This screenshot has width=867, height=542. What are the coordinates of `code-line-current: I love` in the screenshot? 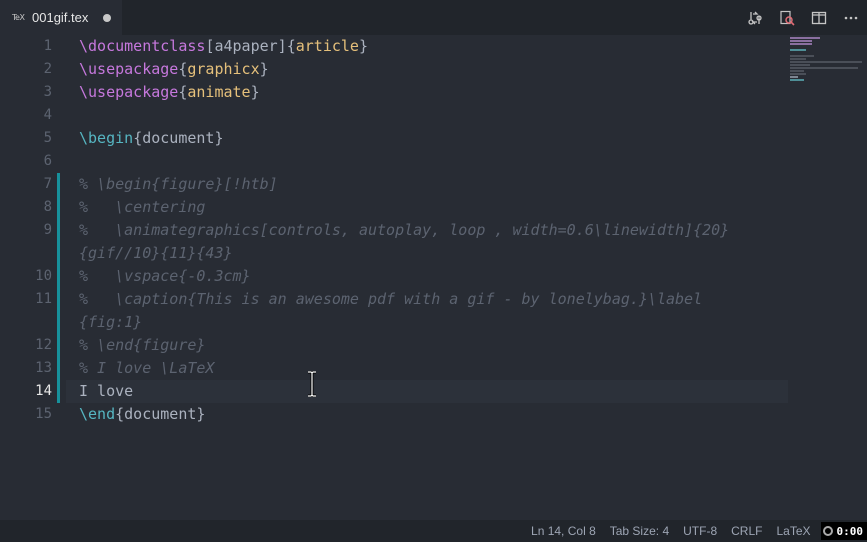 It's located at (106, 391).